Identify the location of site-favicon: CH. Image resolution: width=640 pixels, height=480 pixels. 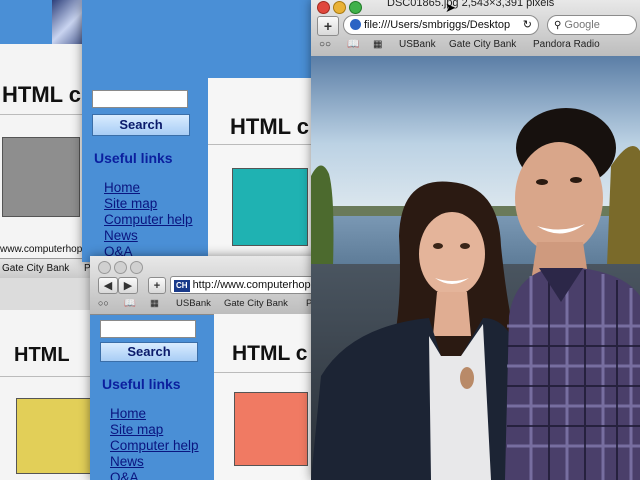
(182, 286).